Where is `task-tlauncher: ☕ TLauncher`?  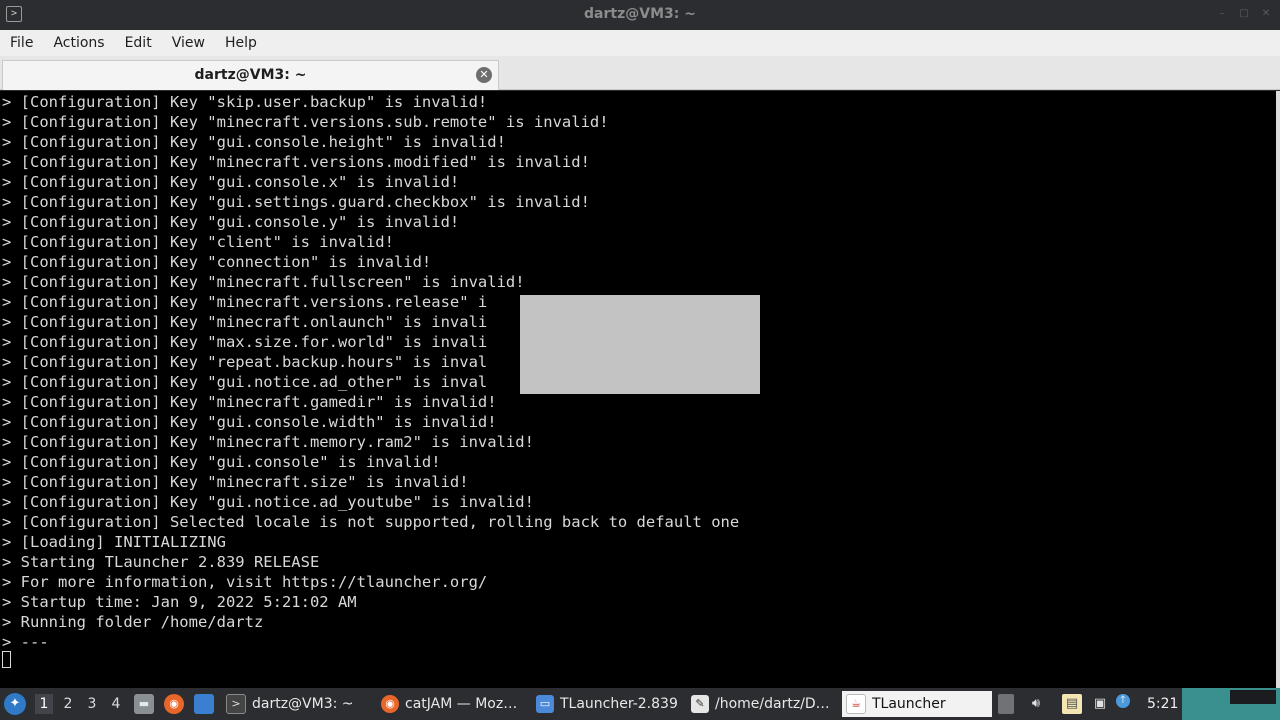
task-tlauncher: ☕ TLauncher is located at coordinates (917, 704).